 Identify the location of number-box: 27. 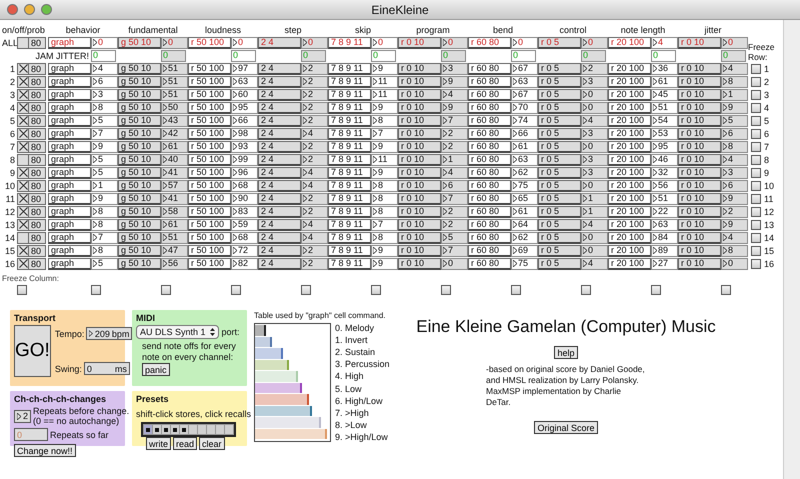
(664, 264).